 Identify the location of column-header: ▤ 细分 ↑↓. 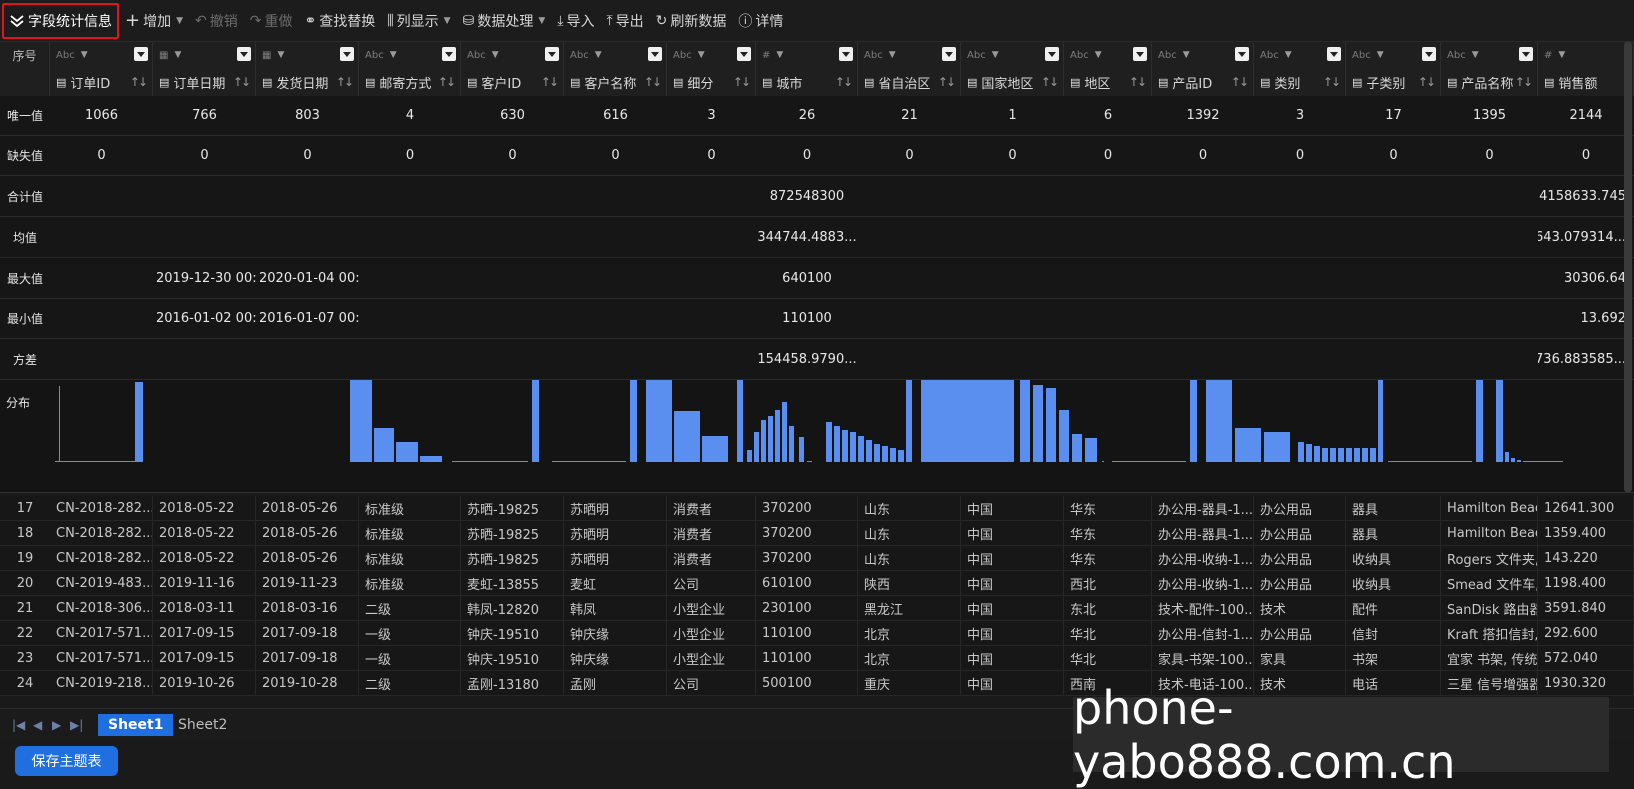
(711, 82).